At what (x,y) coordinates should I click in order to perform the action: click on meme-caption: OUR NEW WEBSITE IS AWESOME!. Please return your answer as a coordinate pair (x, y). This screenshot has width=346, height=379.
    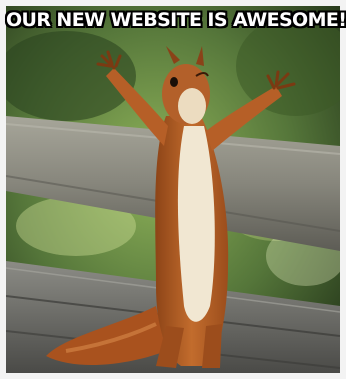
    Looking at the image, I should click on (176, 20).